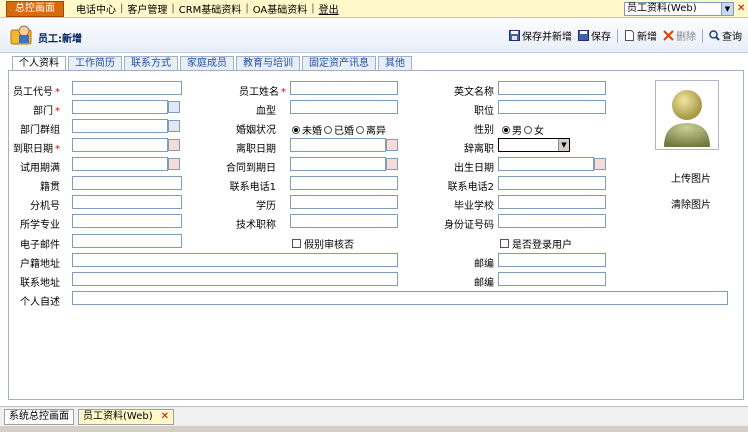 The height and width of the screenshot is (432, 748). What do you see at coordinates (528, 129) in the screenshot?
I see `radio-female` at bounding box center [528, 129].